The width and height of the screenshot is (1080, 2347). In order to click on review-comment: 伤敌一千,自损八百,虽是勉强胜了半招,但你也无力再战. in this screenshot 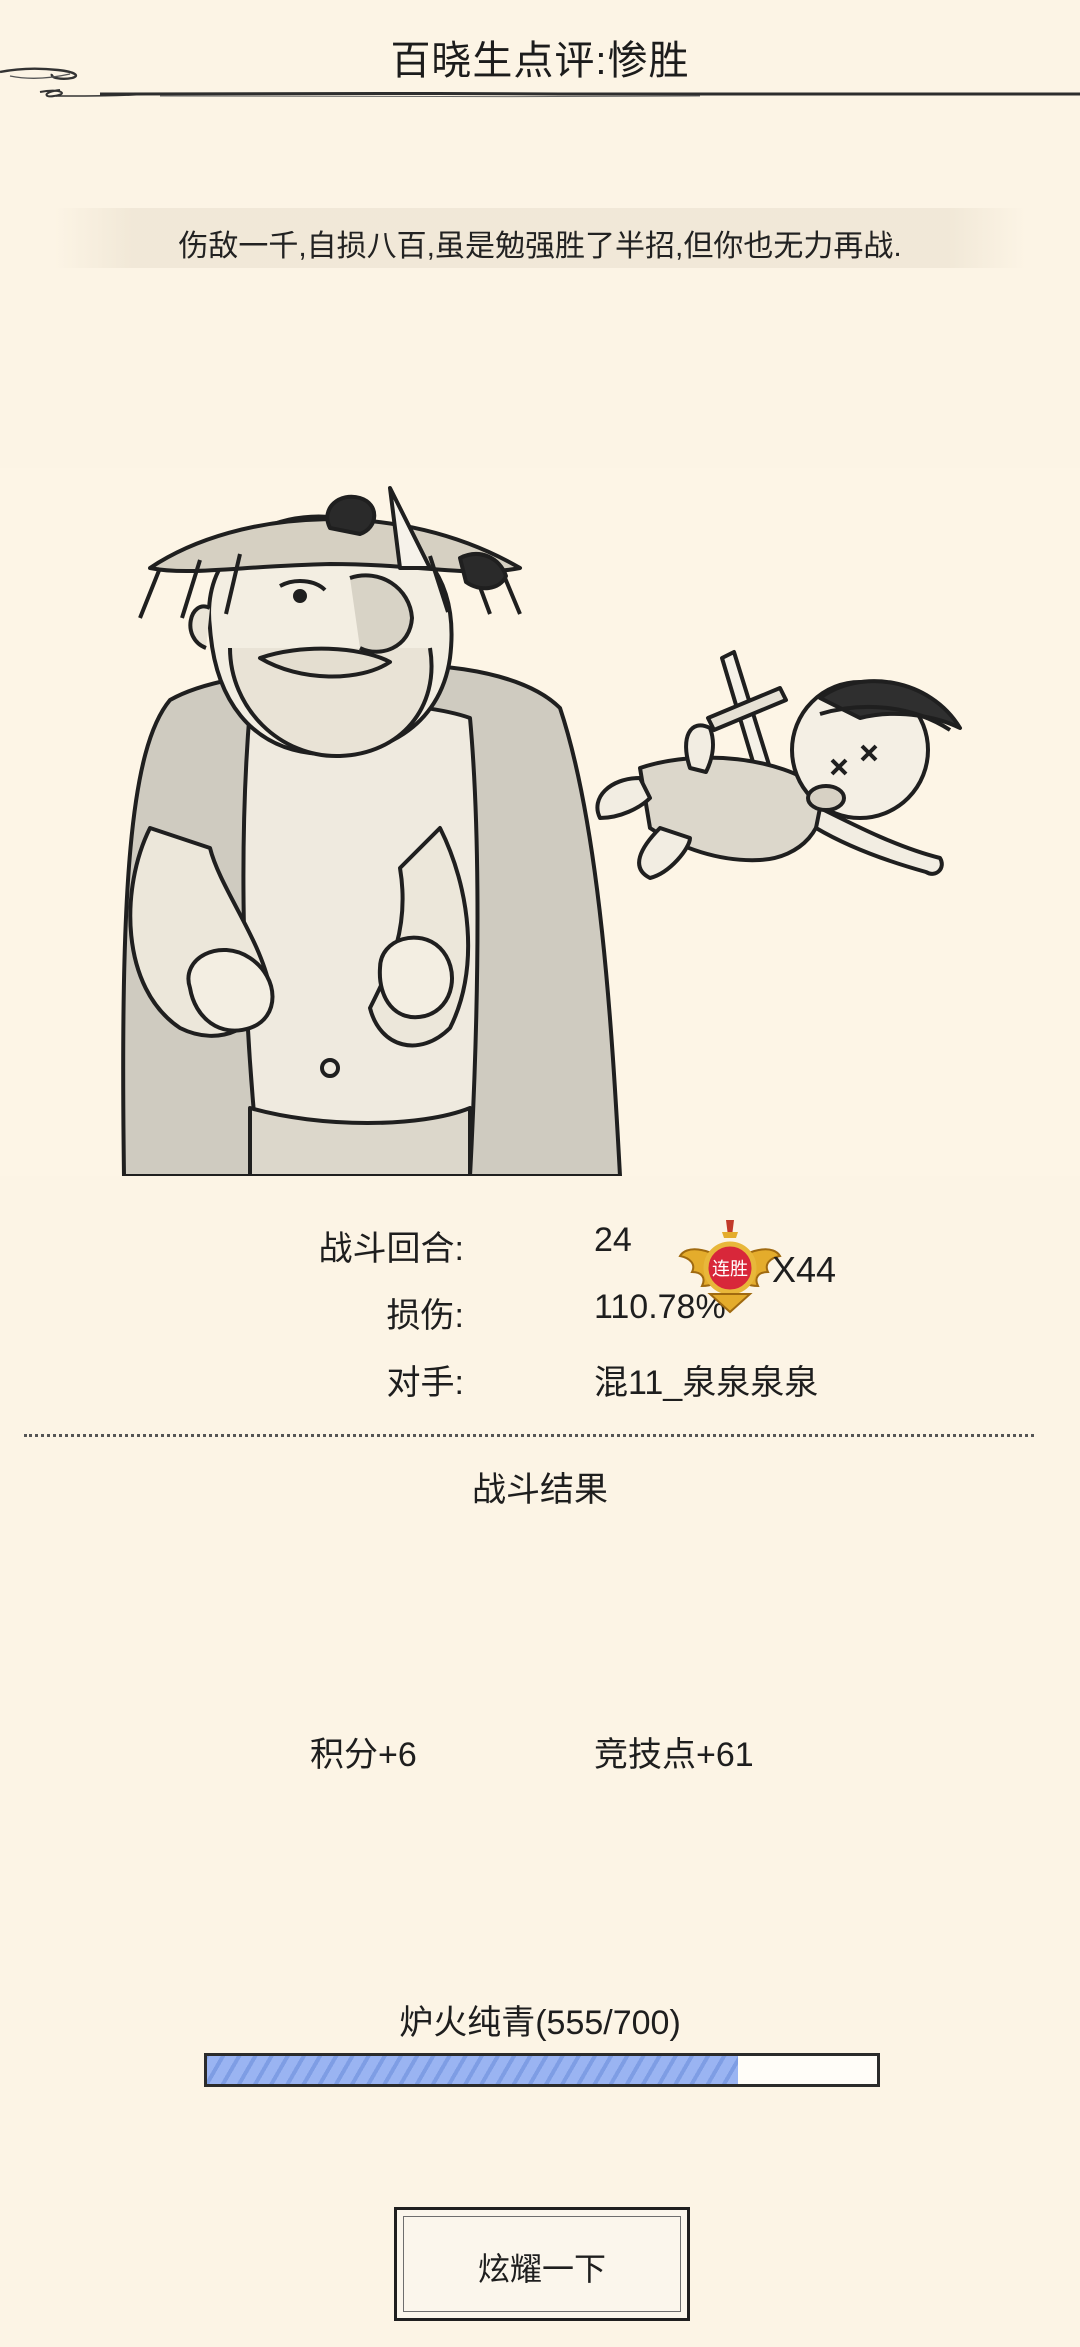, I will do `click(540, 246)`.